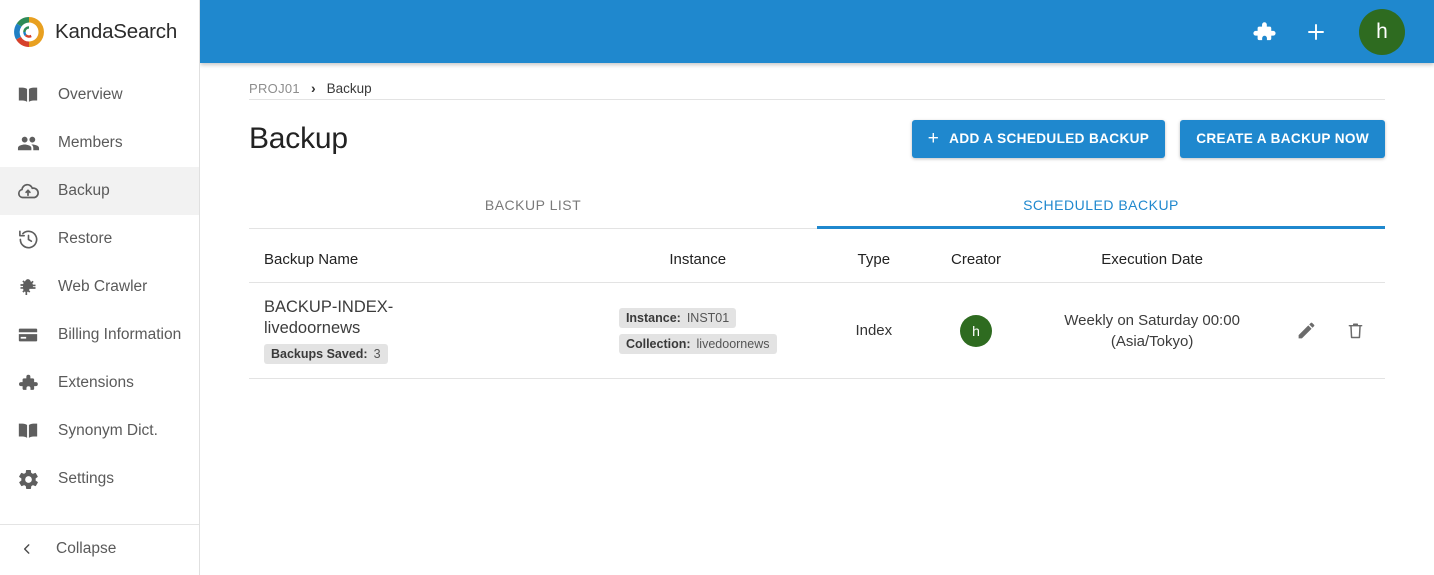 The width and height of the screenshot is (1434, 575). I want to click on chevron-left-icon, so click(27, 549).